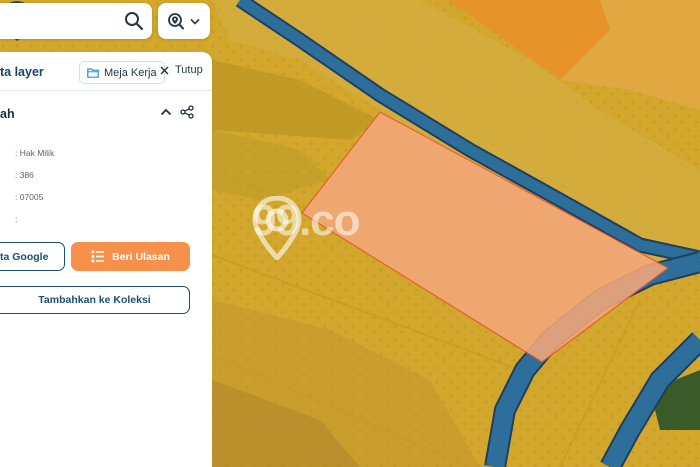 The width and height of the screenshot is (700, 467). I want to click on review-button: Beri Ulasan, so click(130, 256).